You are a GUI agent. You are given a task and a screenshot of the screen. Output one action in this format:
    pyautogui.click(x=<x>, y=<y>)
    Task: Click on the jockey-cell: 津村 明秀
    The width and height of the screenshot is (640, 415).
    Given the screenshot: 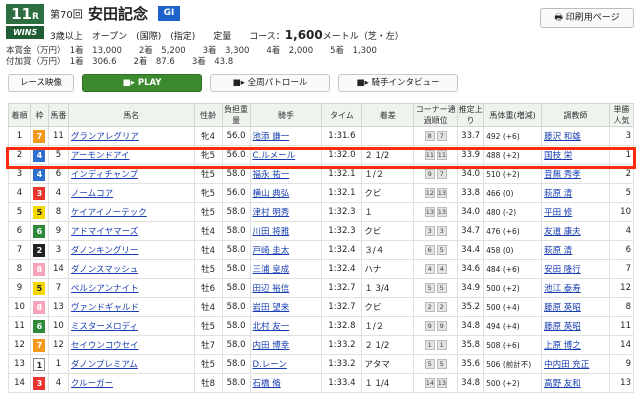 What is the action you would take?
    pyautogui.click(x=286, y=212)
    